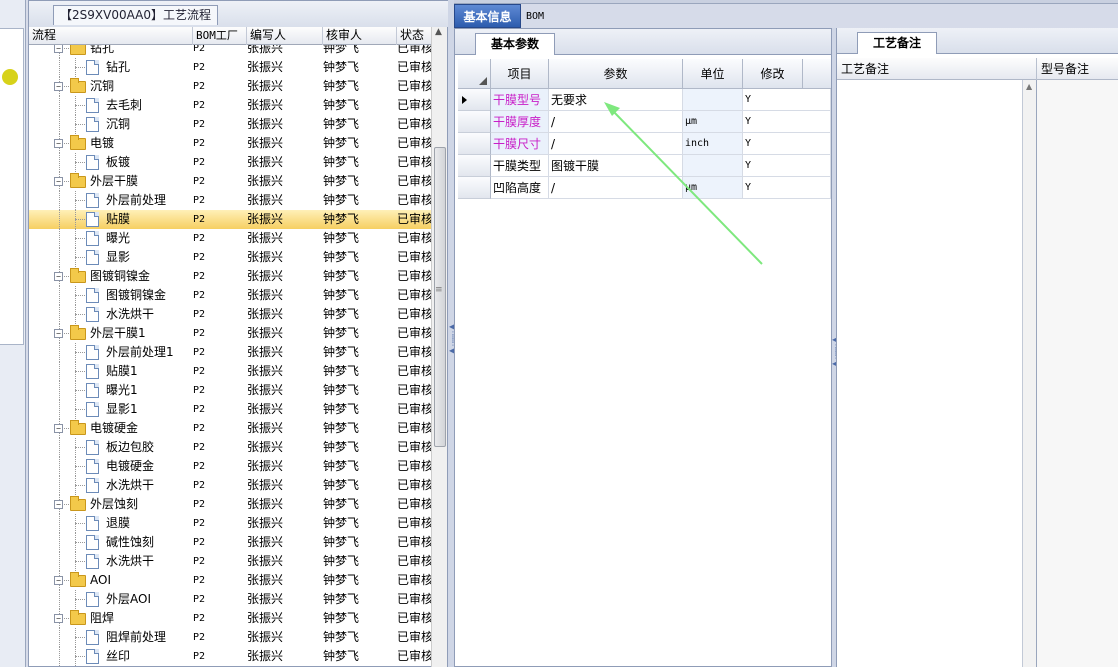 This screenshot has width=1118, height=667. I want to click on tree-step-row: 去毛刺 P2 张振兴 钟梦飞 已审核, so click(230, 105).